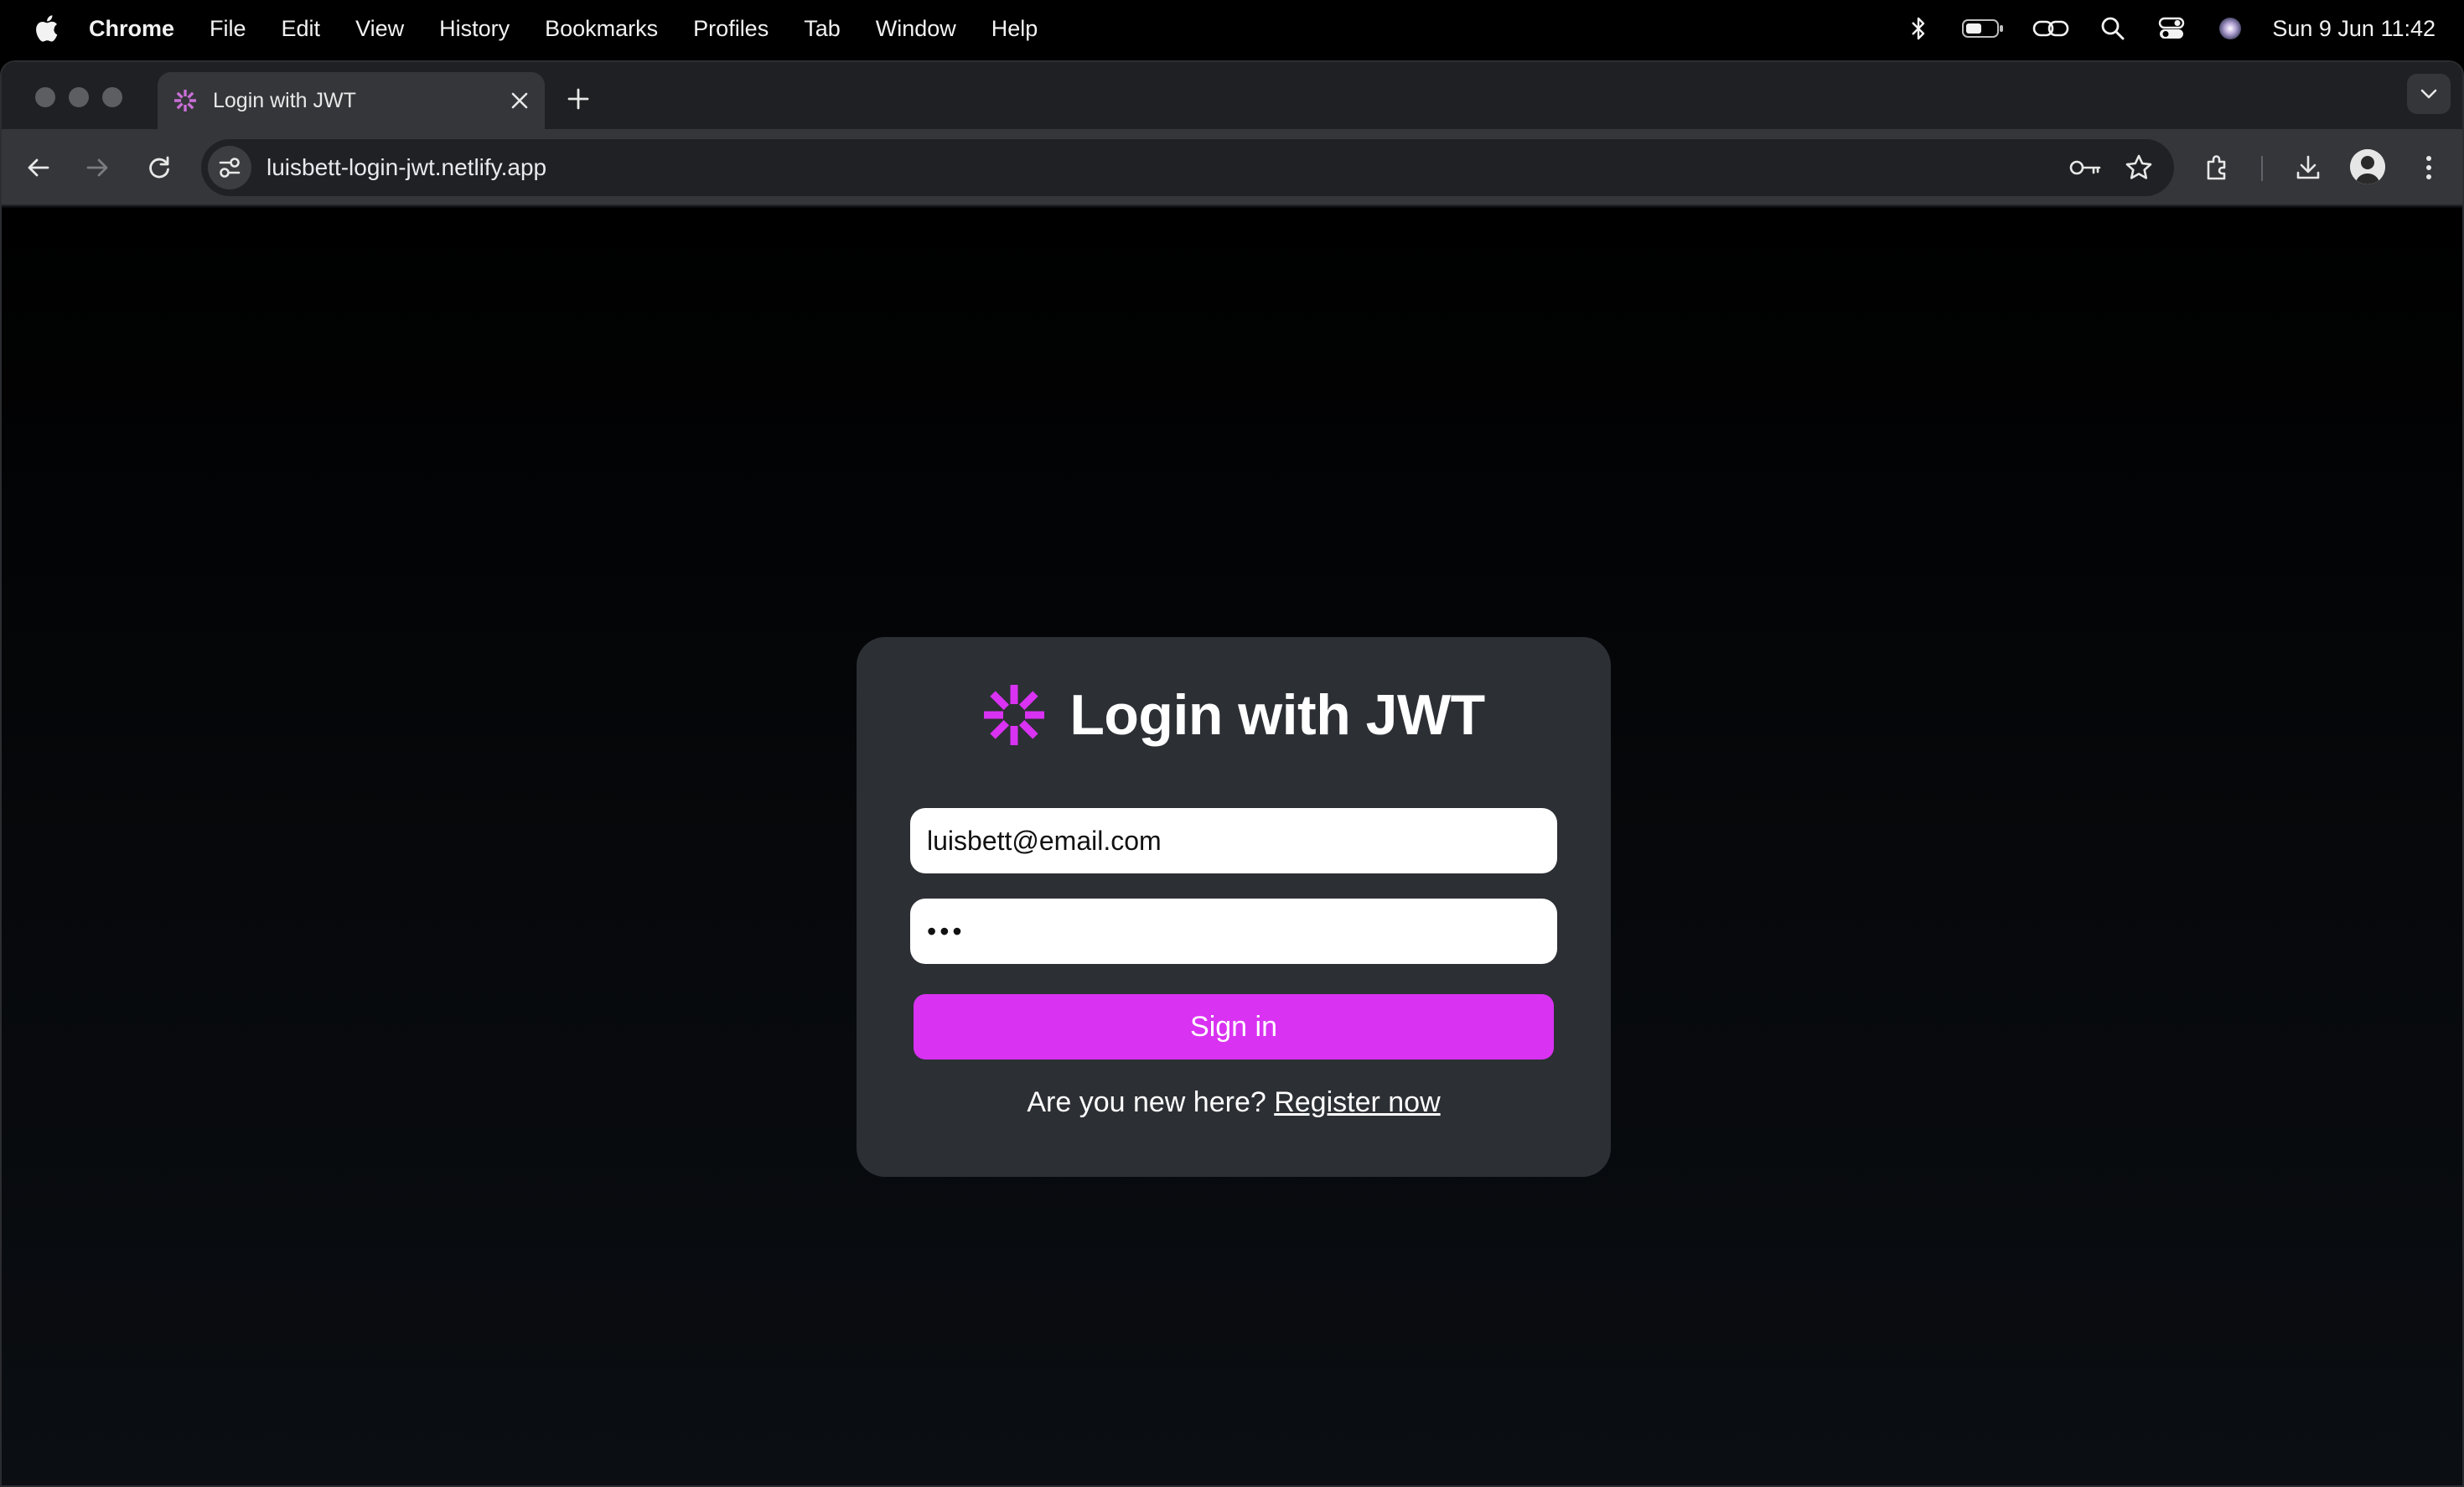  What do you see at coordinates (2138, 168) in the screenshot?
I see `bookmark-star-icon` at bounding box center [2138, 168].